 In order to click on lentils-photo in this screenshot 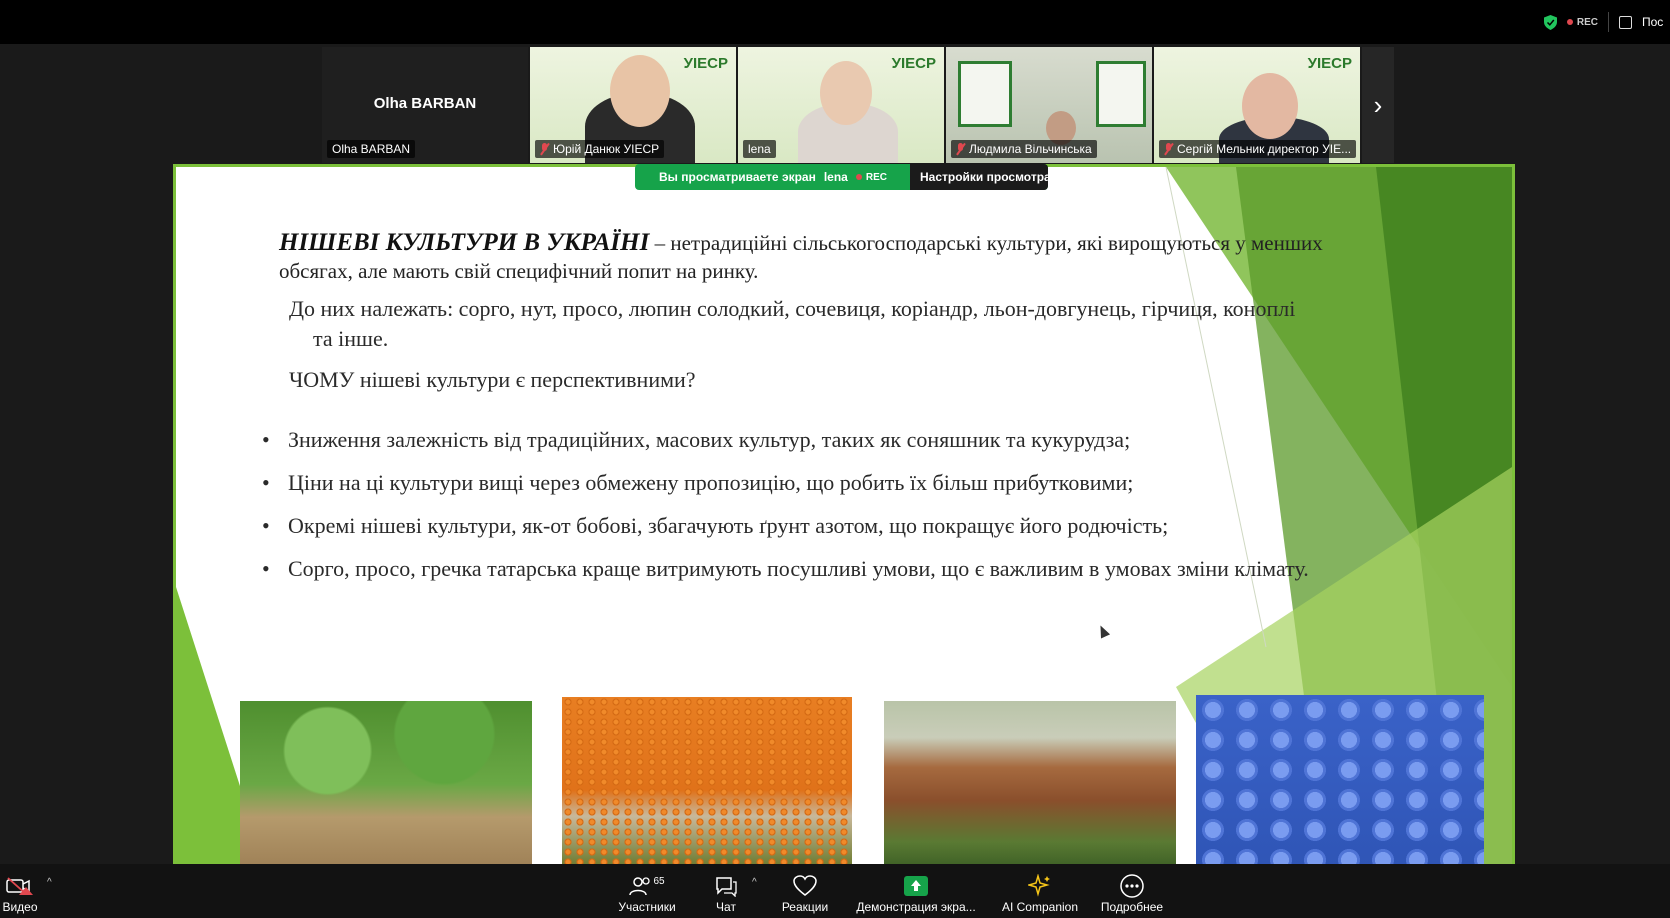, I will do `click(707, 782)`.